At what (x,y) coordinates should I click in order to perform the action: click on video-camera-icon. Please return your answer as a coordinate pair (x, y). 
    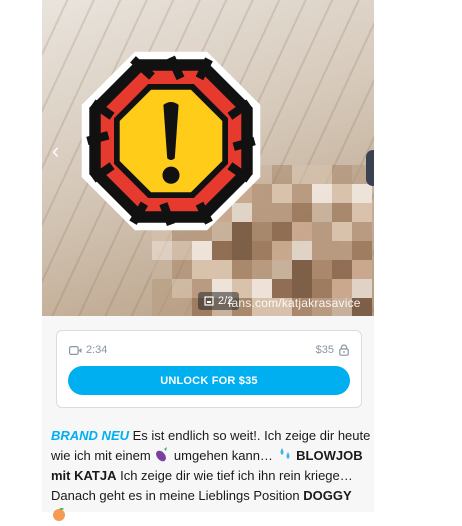
    Looking at the image, I should click on (75, 350).